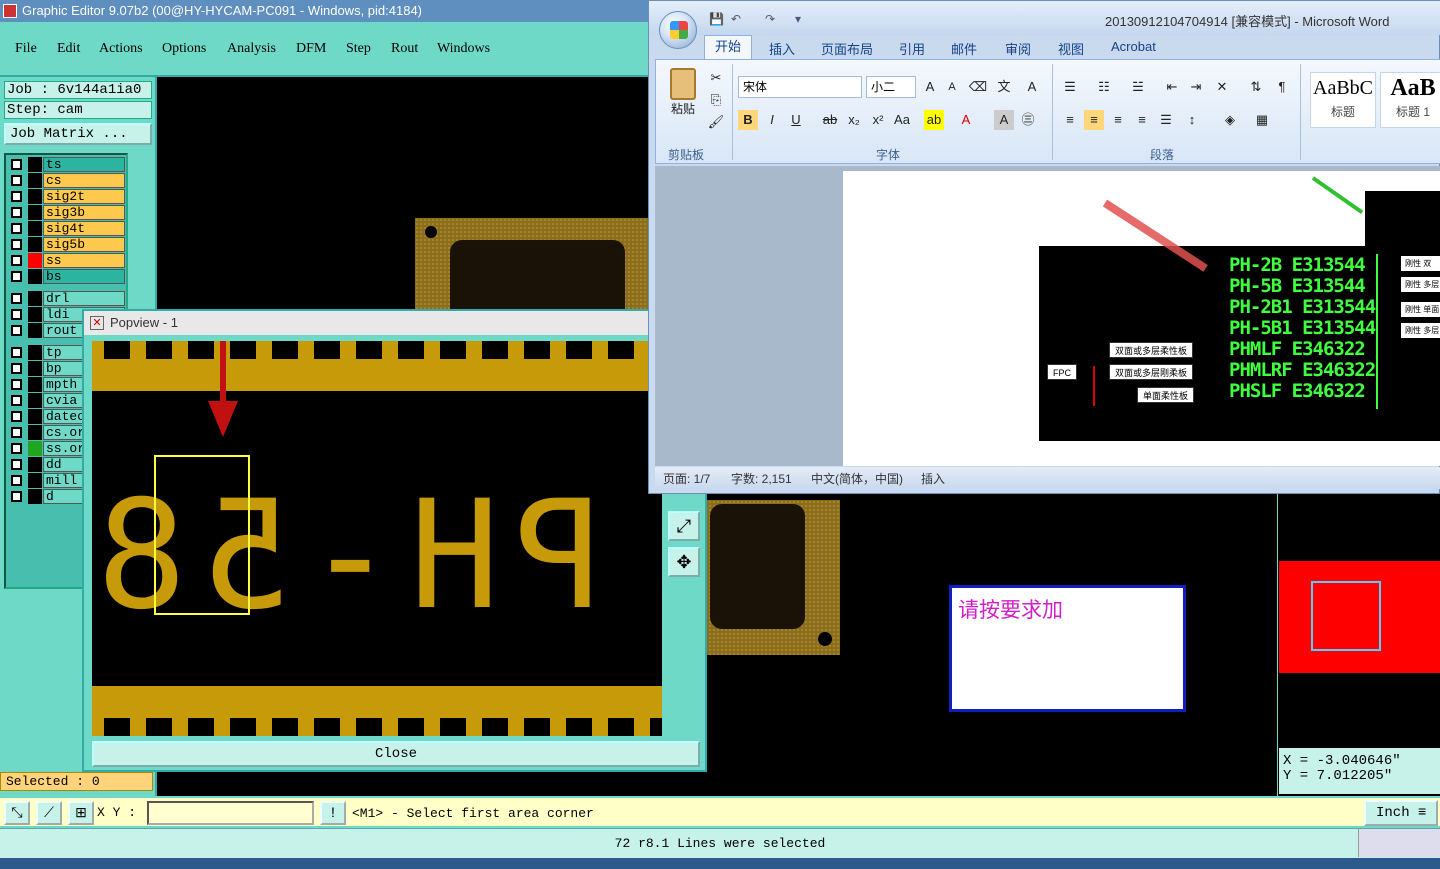 This screenshot has height=869, width=1440. Describe the element at coordinates (1104, 87) in the screenshot. I see `numbering-icon: ☷` at that location.